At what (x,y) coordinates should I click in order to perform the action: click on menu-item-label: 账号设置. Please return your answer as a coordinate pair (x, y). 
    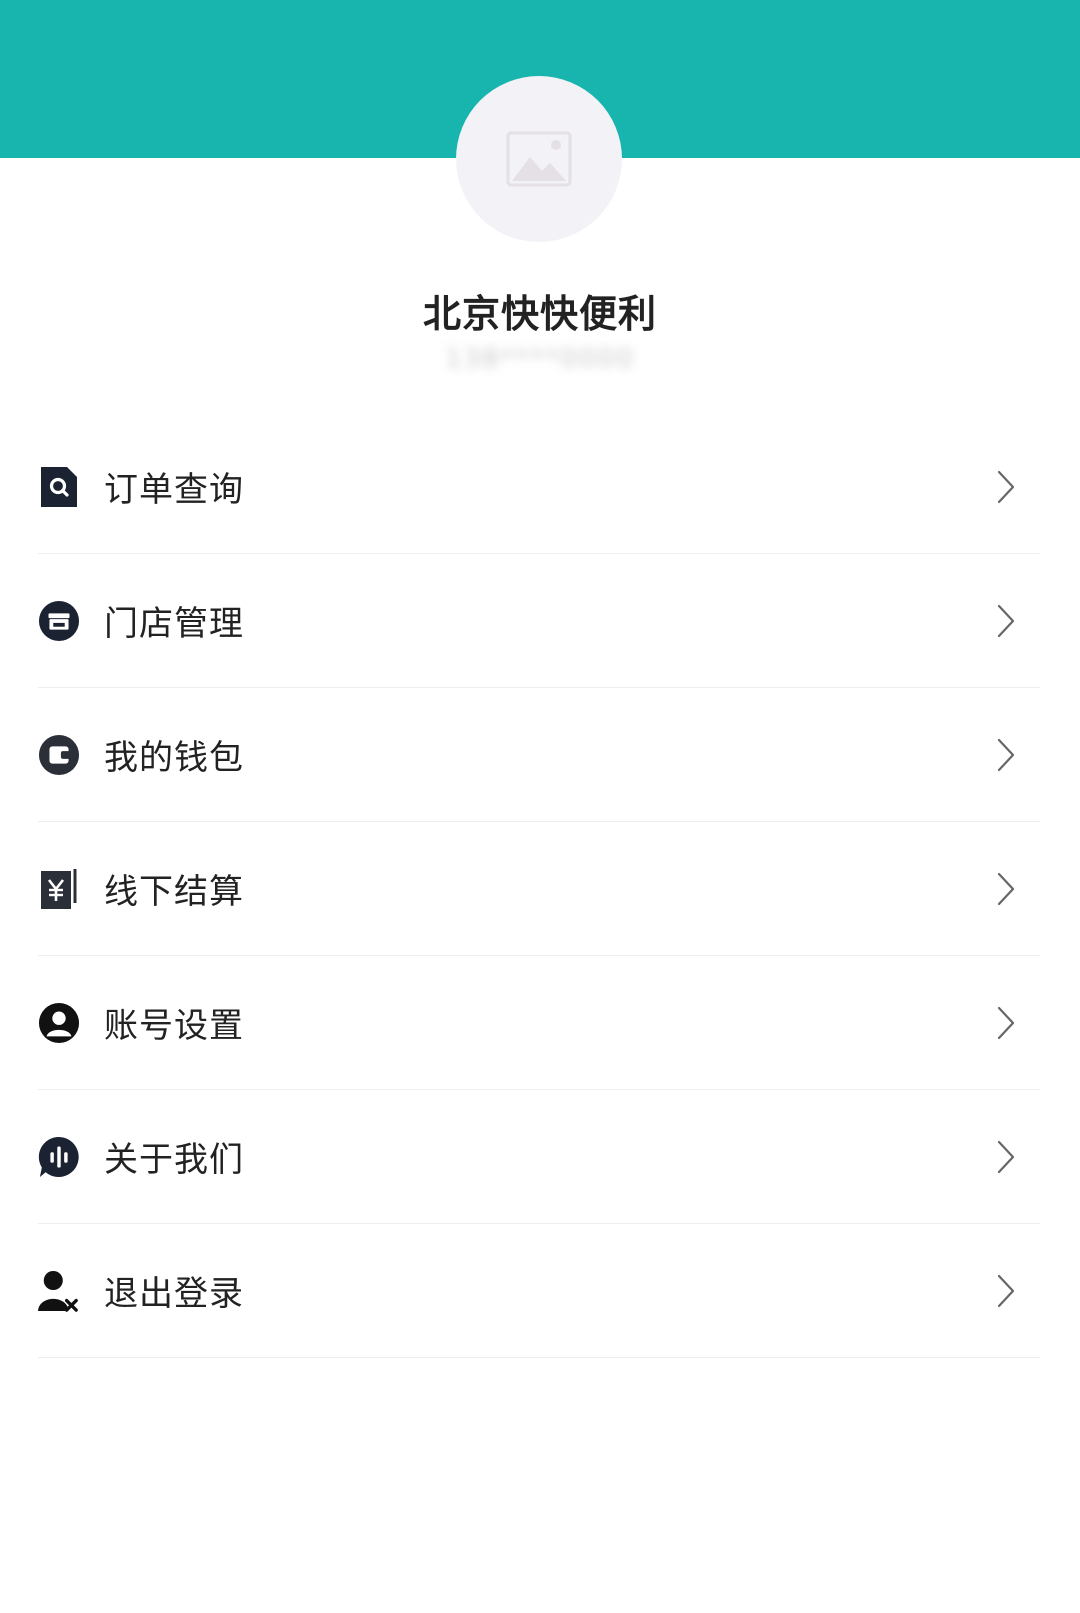
    Looking at the image, I should click on (174, 1026).